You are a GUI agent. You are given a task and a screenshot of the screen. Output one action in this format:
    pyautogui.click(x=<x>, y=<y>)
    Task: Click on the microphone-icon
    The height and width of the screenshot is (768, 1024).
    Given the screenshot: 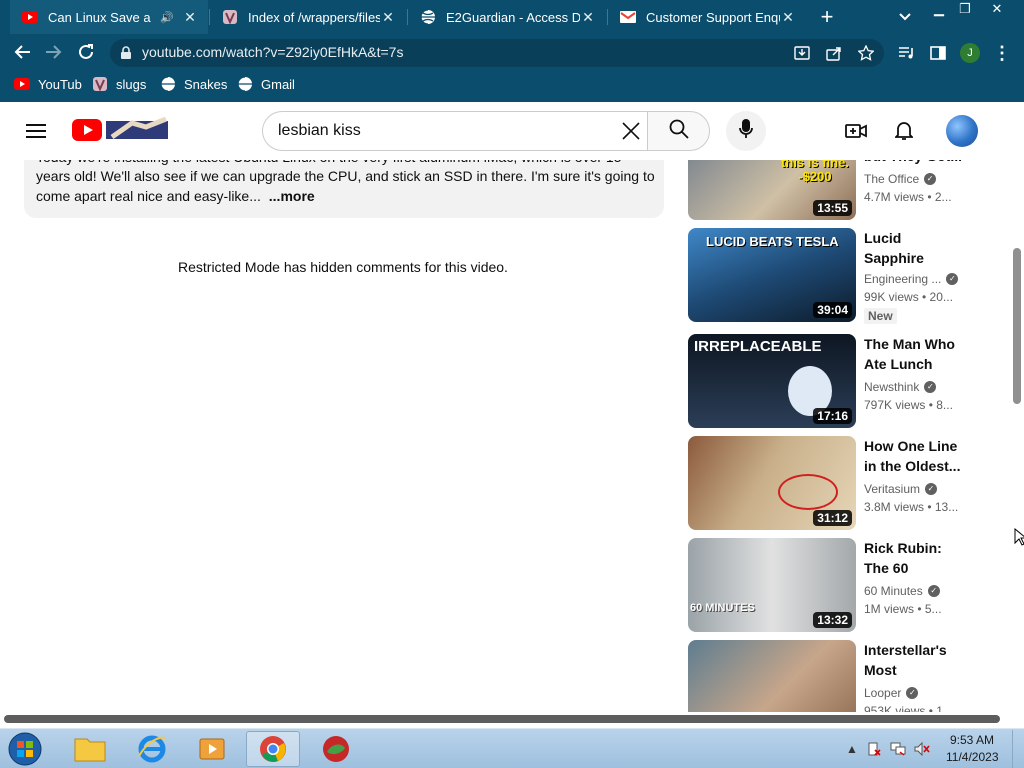 What is the action you would take?
    pyautogui.click(x=746, y=131)
    